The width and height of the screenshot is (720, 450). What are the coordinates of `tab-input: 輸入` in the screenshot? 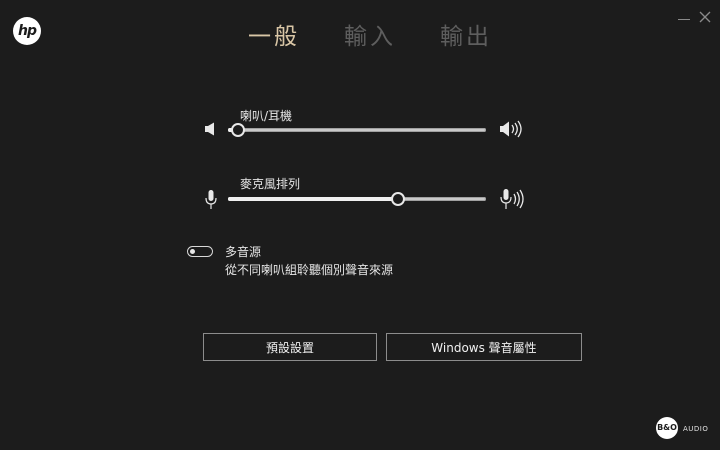 It's located at (370, 34).